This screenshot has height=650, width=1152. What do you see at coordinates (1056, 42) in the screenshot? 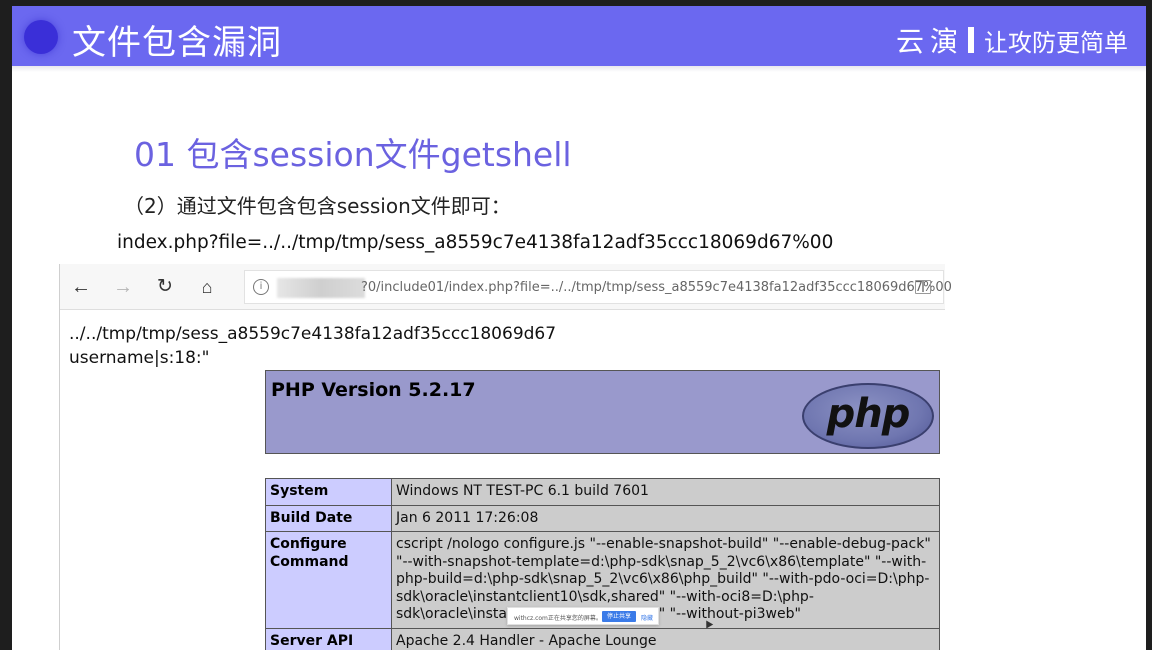
I see `brand-slogan: 让攻防更简单` at bounding box center [1056, 42].